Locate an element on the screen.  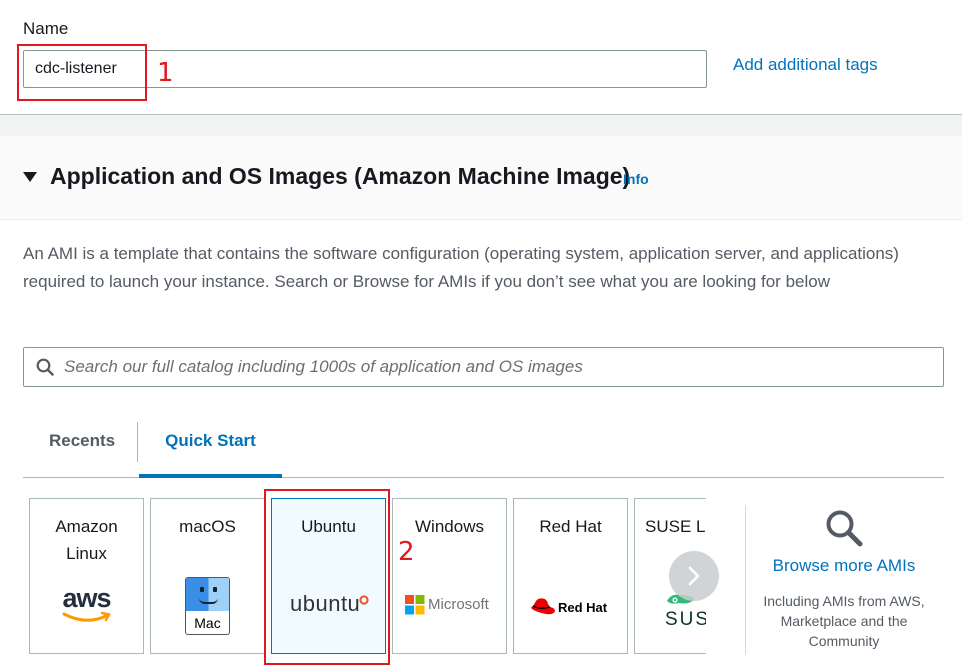
chevron-right-icon is located at coordinates (694, 576).